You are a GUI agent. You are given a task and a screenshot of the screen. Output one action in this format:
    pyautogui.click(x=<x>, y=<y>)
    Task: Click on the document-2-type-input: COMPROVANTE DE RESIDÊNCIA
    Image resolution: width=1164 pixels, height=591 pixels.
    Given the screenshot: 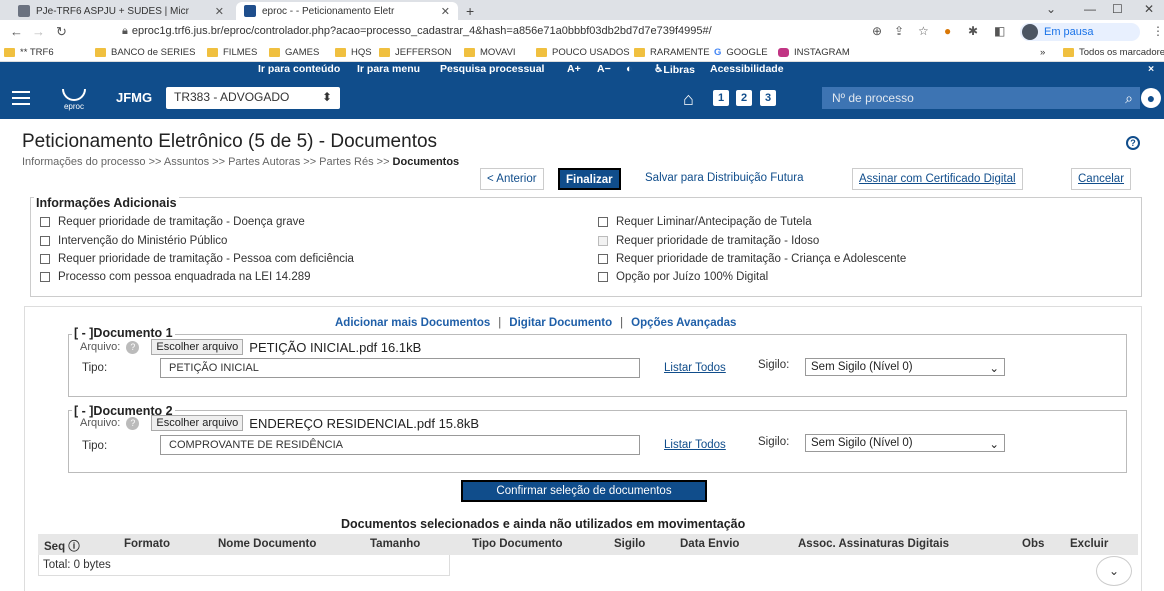 What is the action you would take?
    pyautogui.click(x=400, y=445)
    